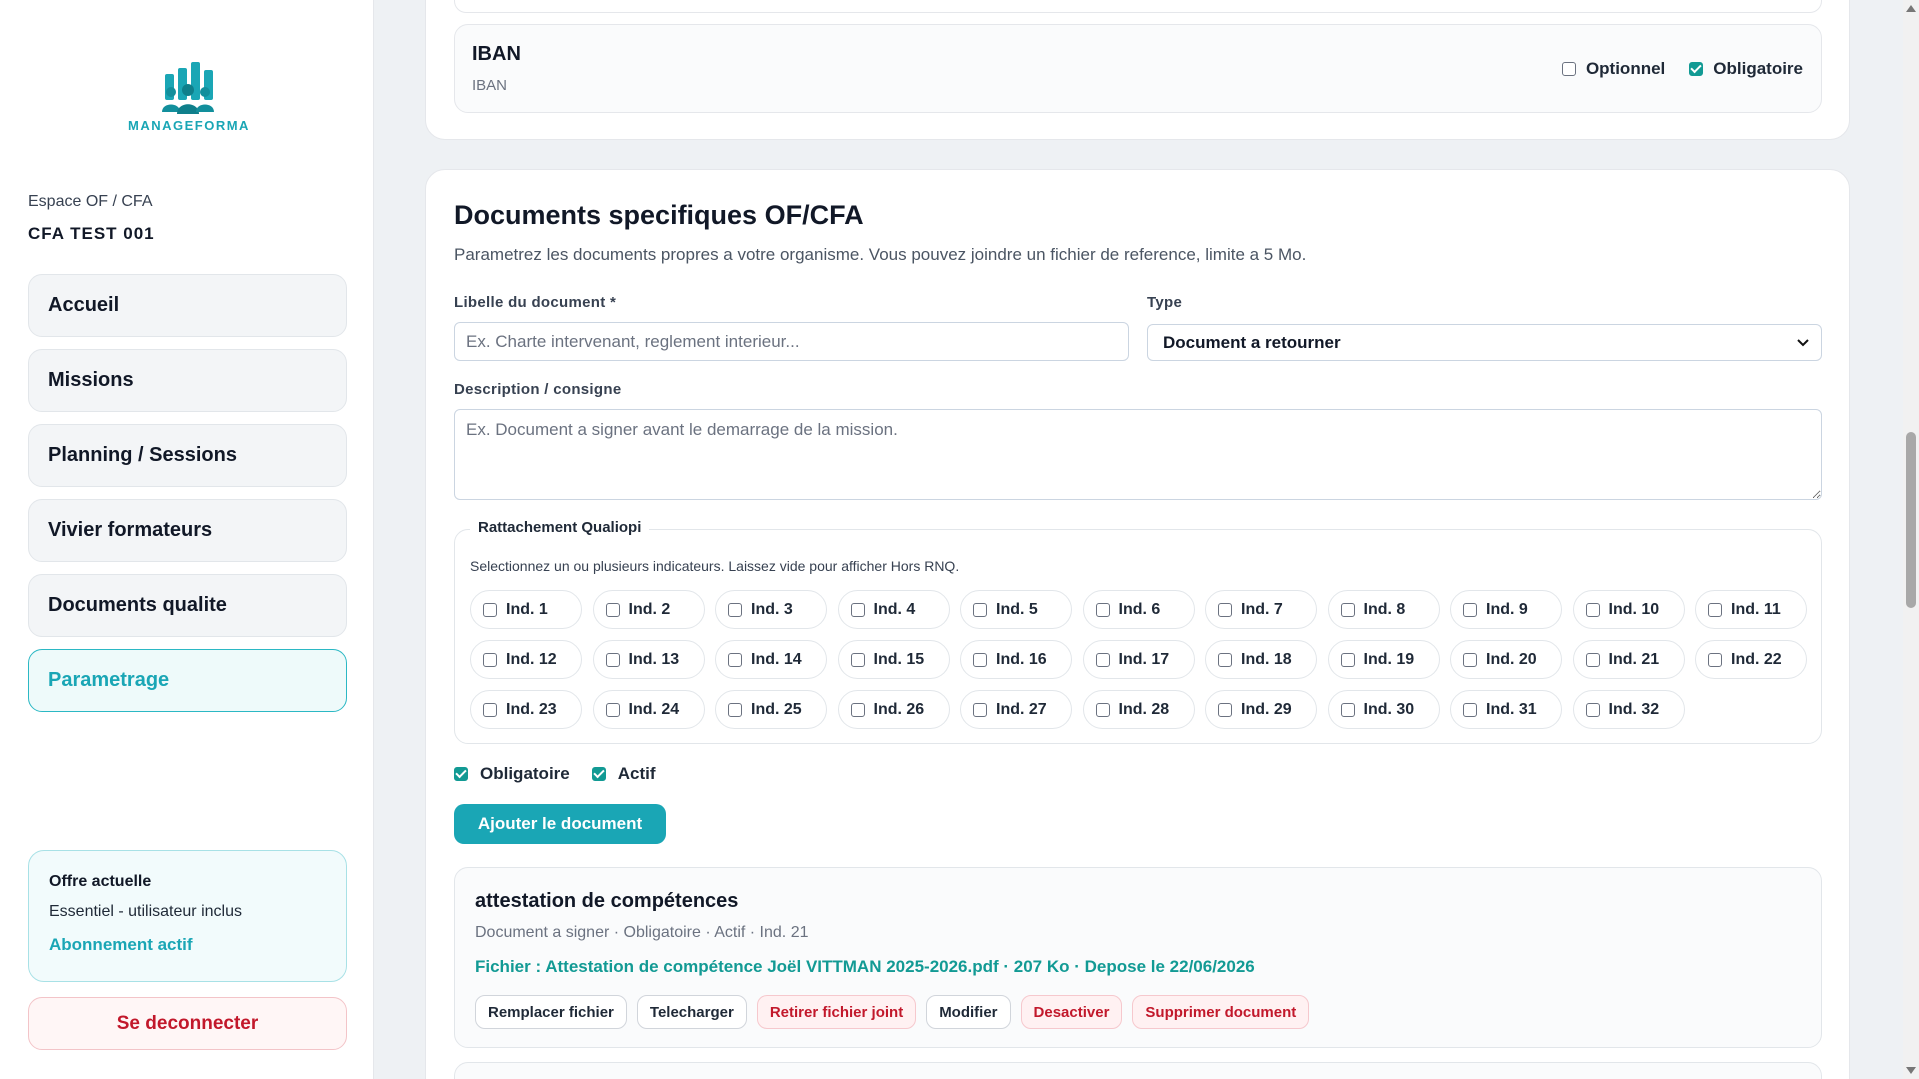 The height and width of the screenshot is (1079, 1919). What do you see at coordinates (836, 1012) in the screenshot?
I see `remove-attachment-button: Retirer fichier joint` at bounding box center [836, 1012].